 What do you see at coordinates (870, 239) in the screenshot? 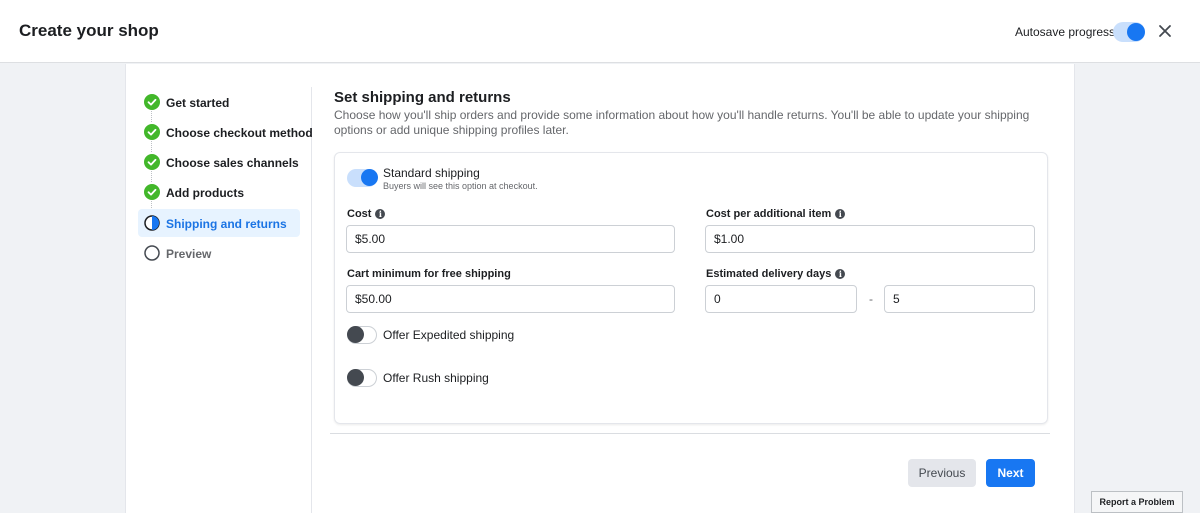
I see `cost-additional-input` at bounding box center [870, 239].